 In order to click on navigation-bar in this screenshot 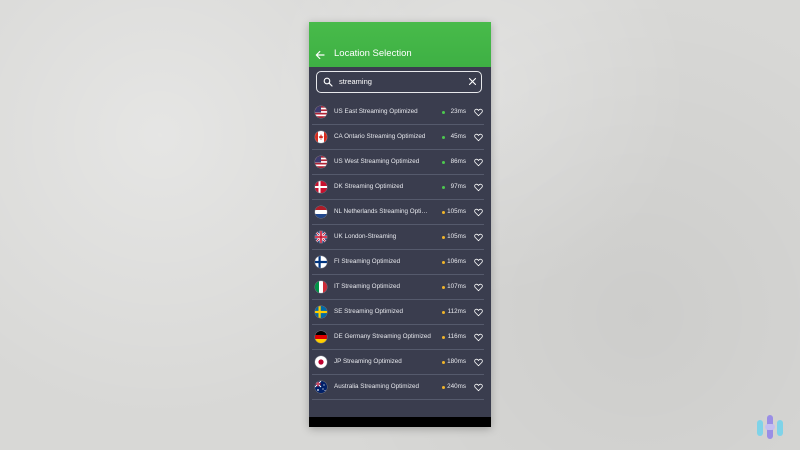, I will do `click(400, 422)`.